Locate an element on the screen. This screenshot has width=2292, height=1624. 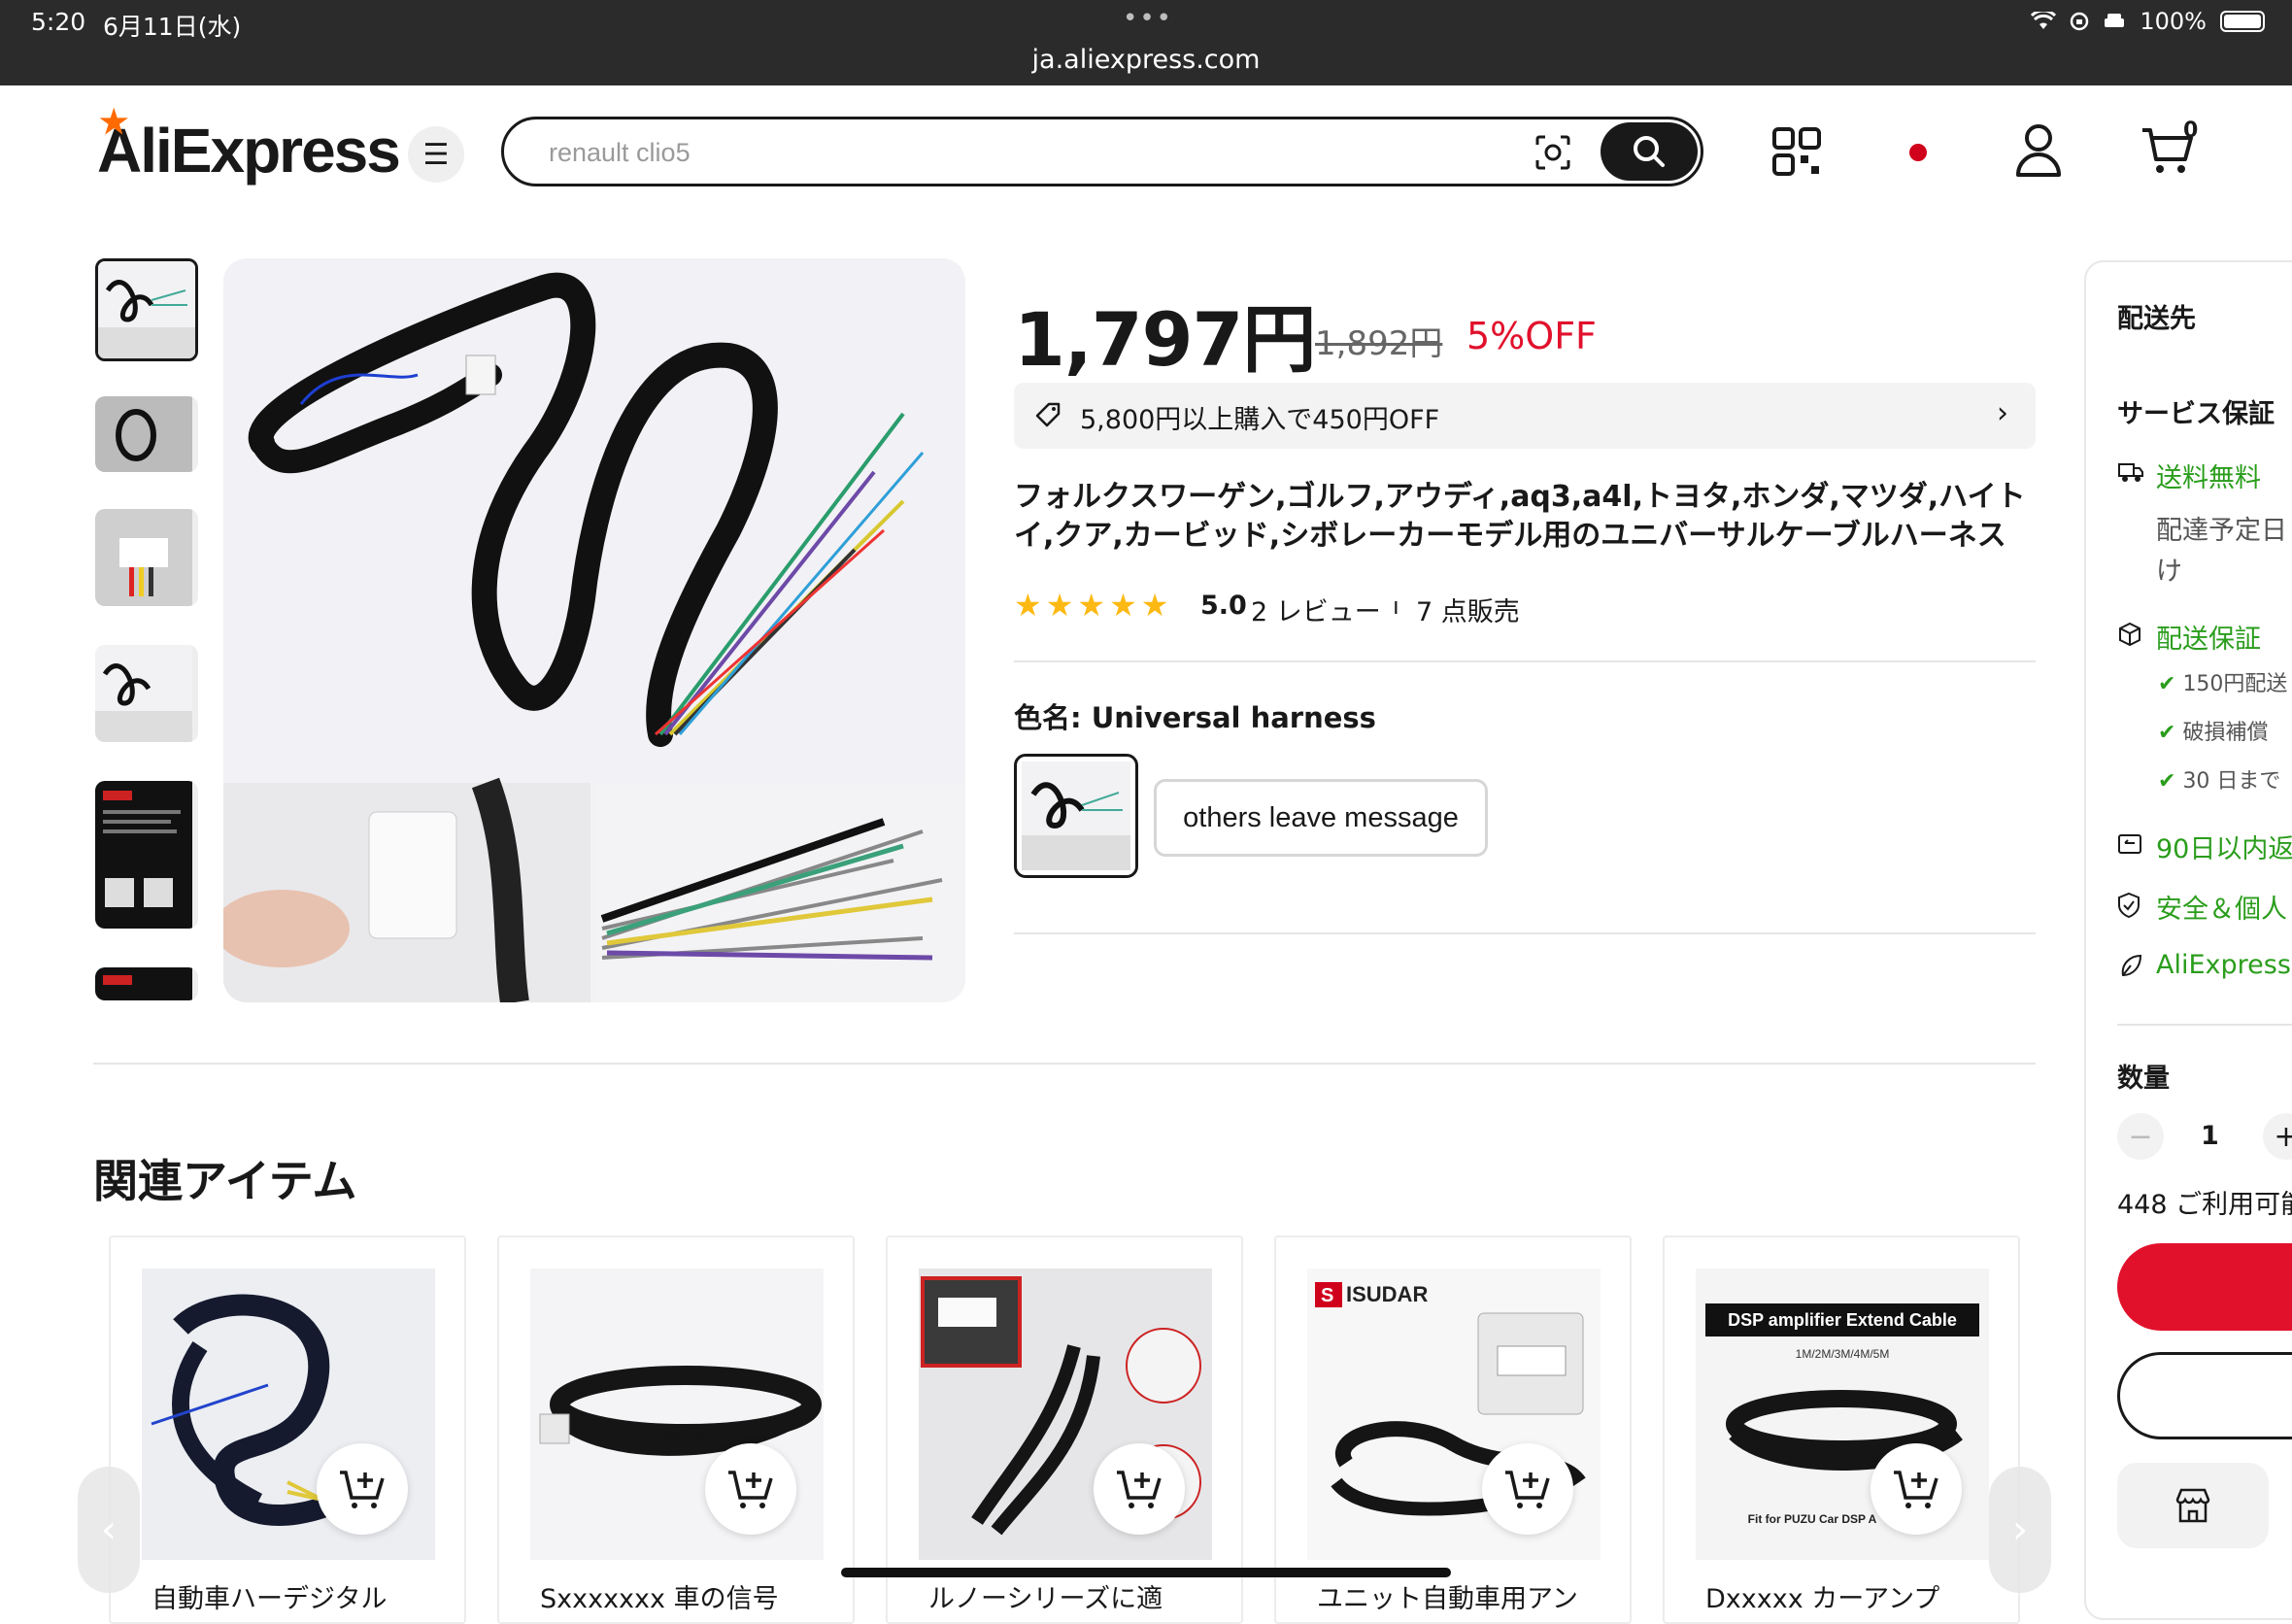
search-button is located at coordinates (1649, 151).